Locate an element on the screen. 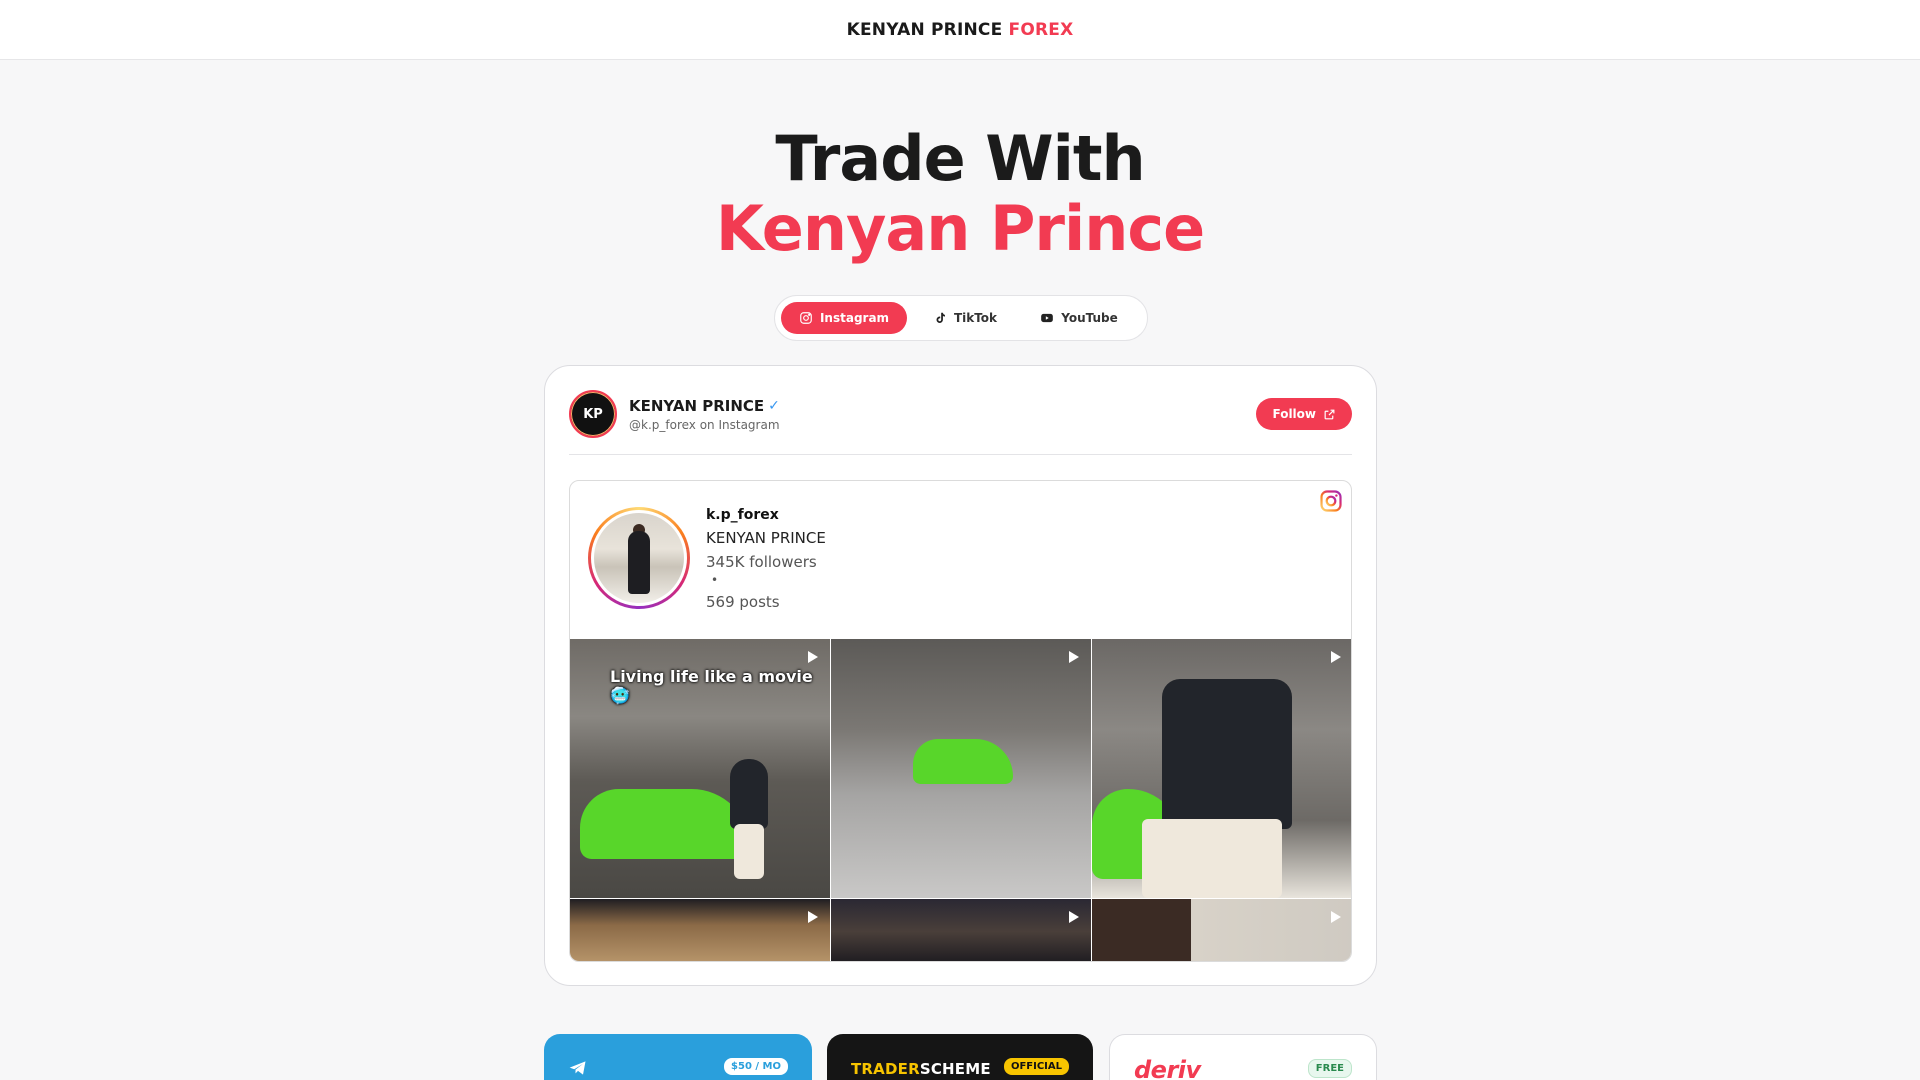 Image resolution: width=1920 pixels, height=1080 pixels. free-badge: FREE is located at coordinates (1329, 1068).